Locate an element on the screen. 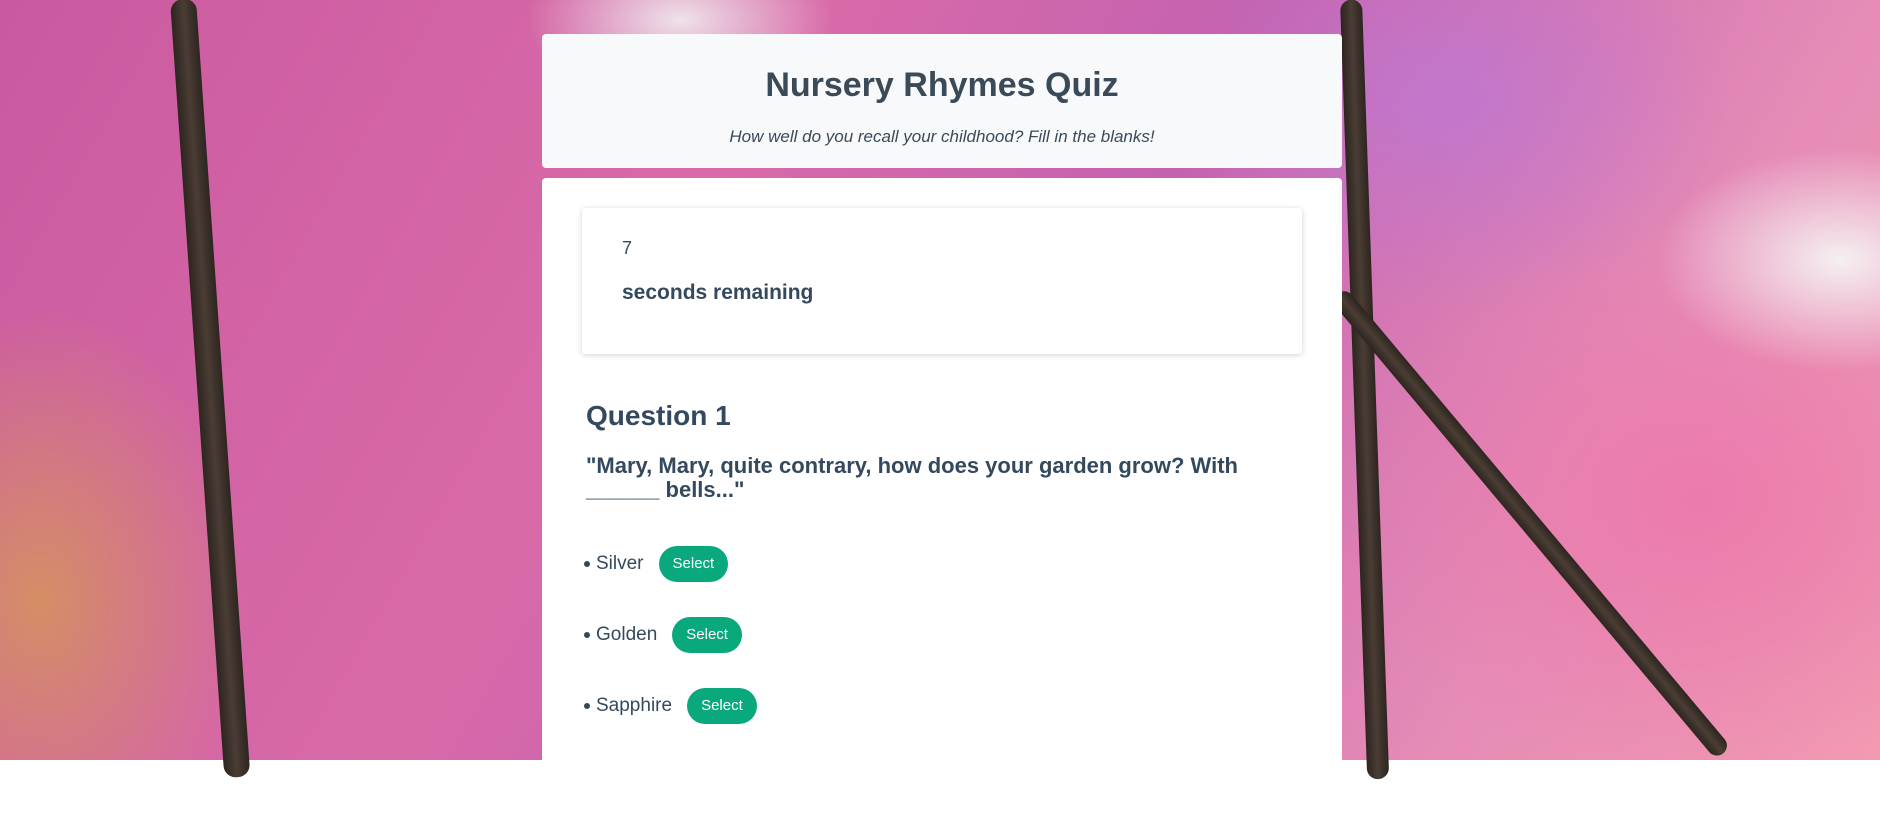  answer-option: Silver Select is located at coordinates (943, 563).